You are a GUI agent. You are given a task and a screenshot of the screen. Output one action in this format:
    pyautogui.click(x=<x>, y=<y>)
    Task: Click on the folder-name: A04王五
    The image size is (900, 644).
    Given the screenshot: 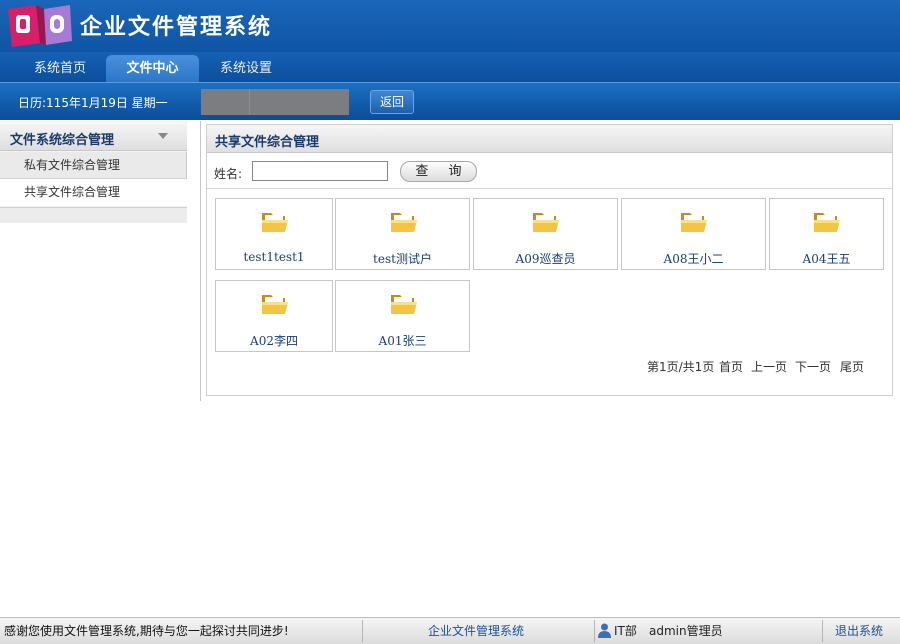 What is the action you would take?
    pyautogui.click(x=826, y=259)
    